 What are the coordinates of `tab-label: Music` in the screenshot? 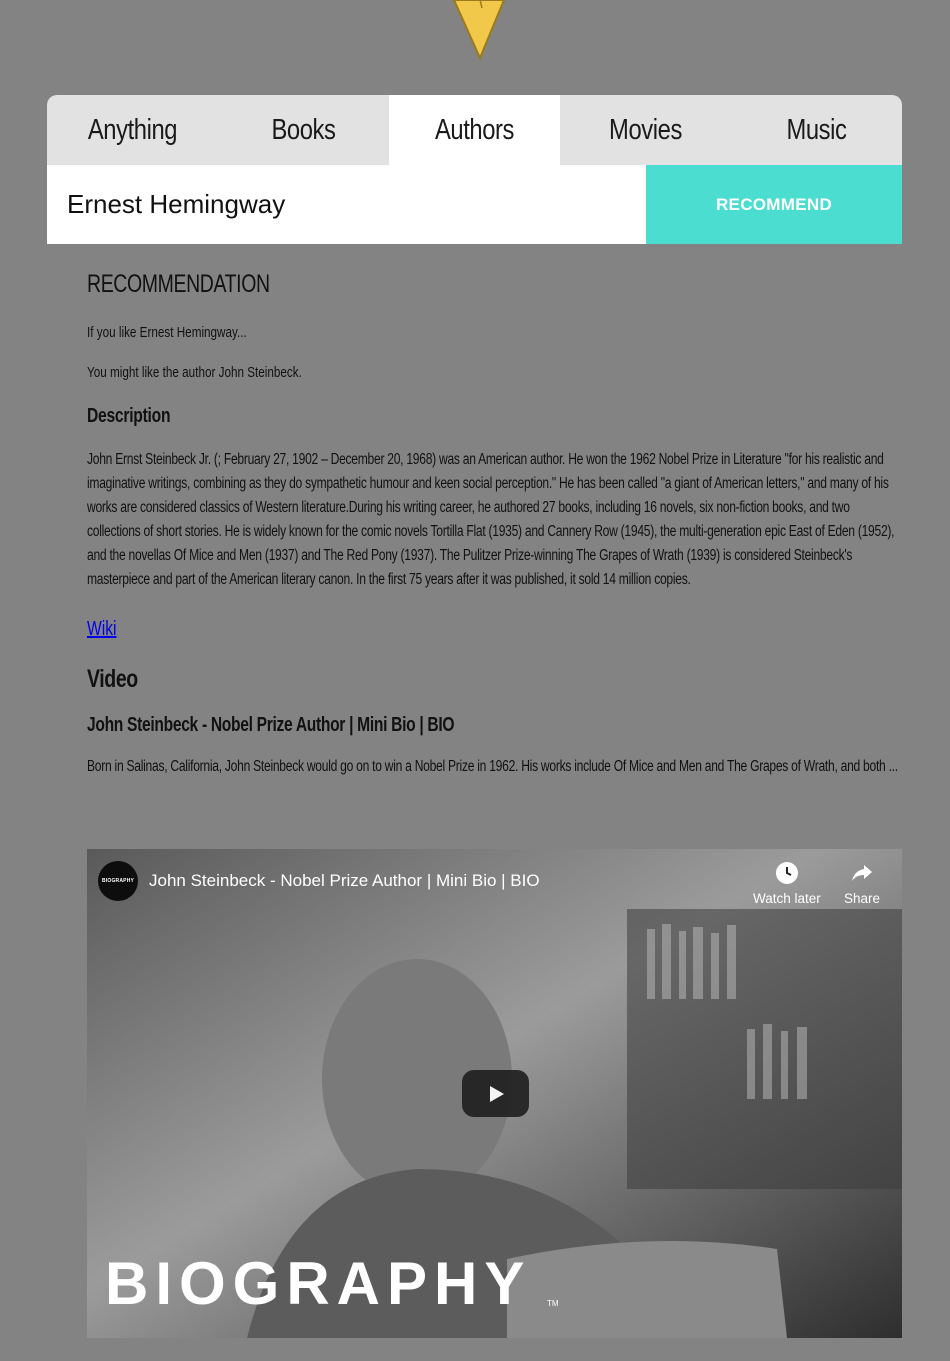 It's located at (816, 129).